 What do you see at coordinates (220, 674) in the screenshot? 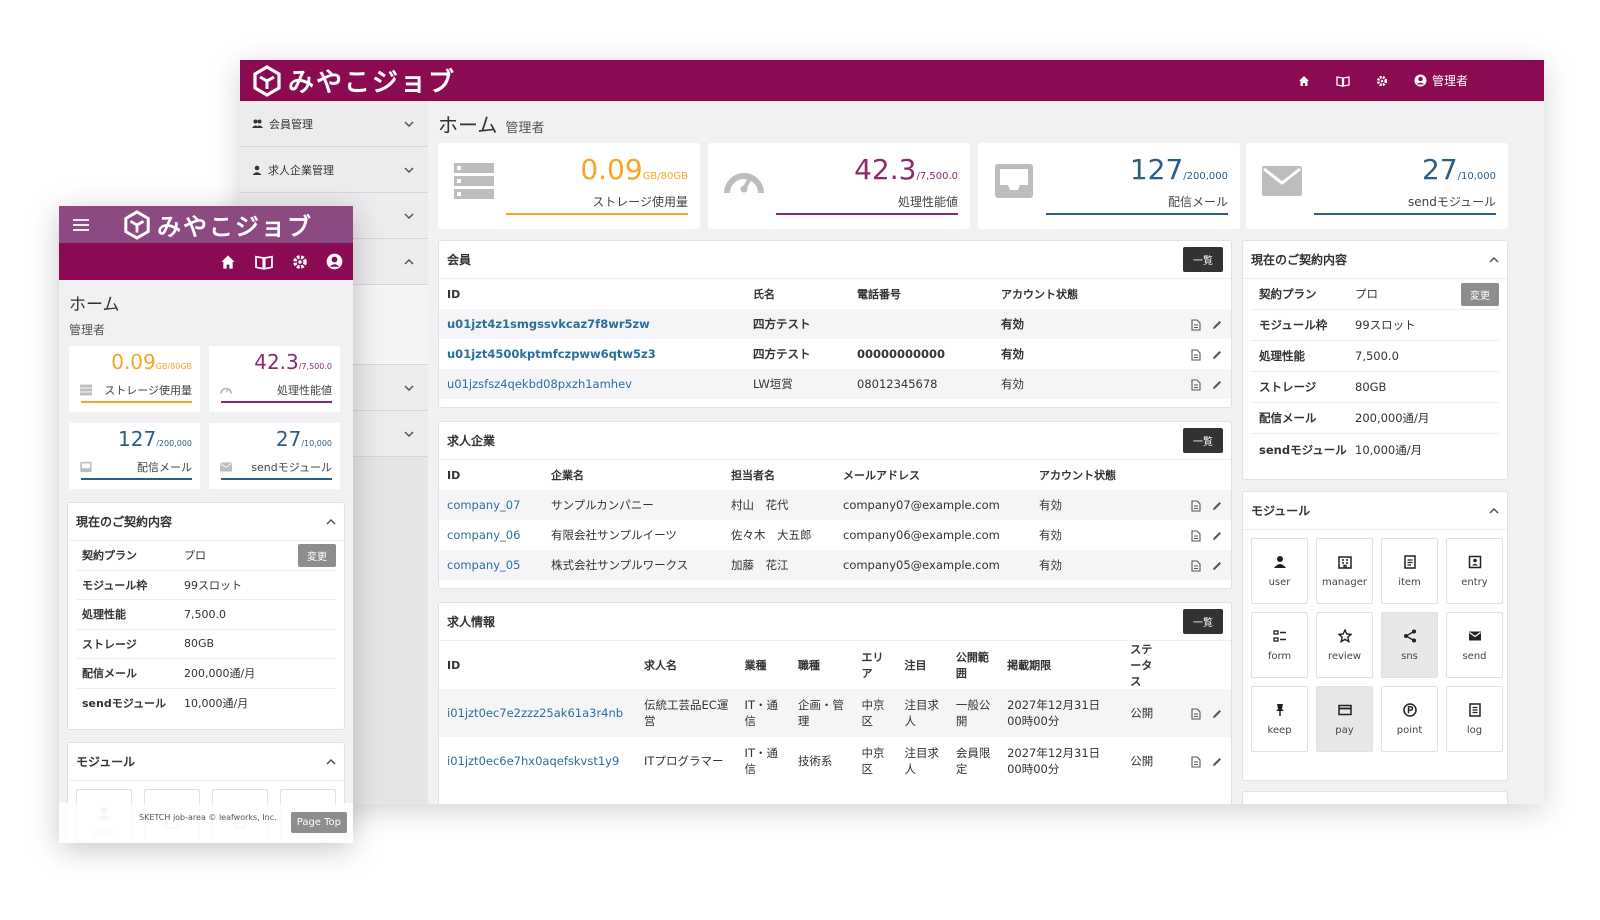
I see `contract-value: 200,000通/月` at bounding box center [220, 674].